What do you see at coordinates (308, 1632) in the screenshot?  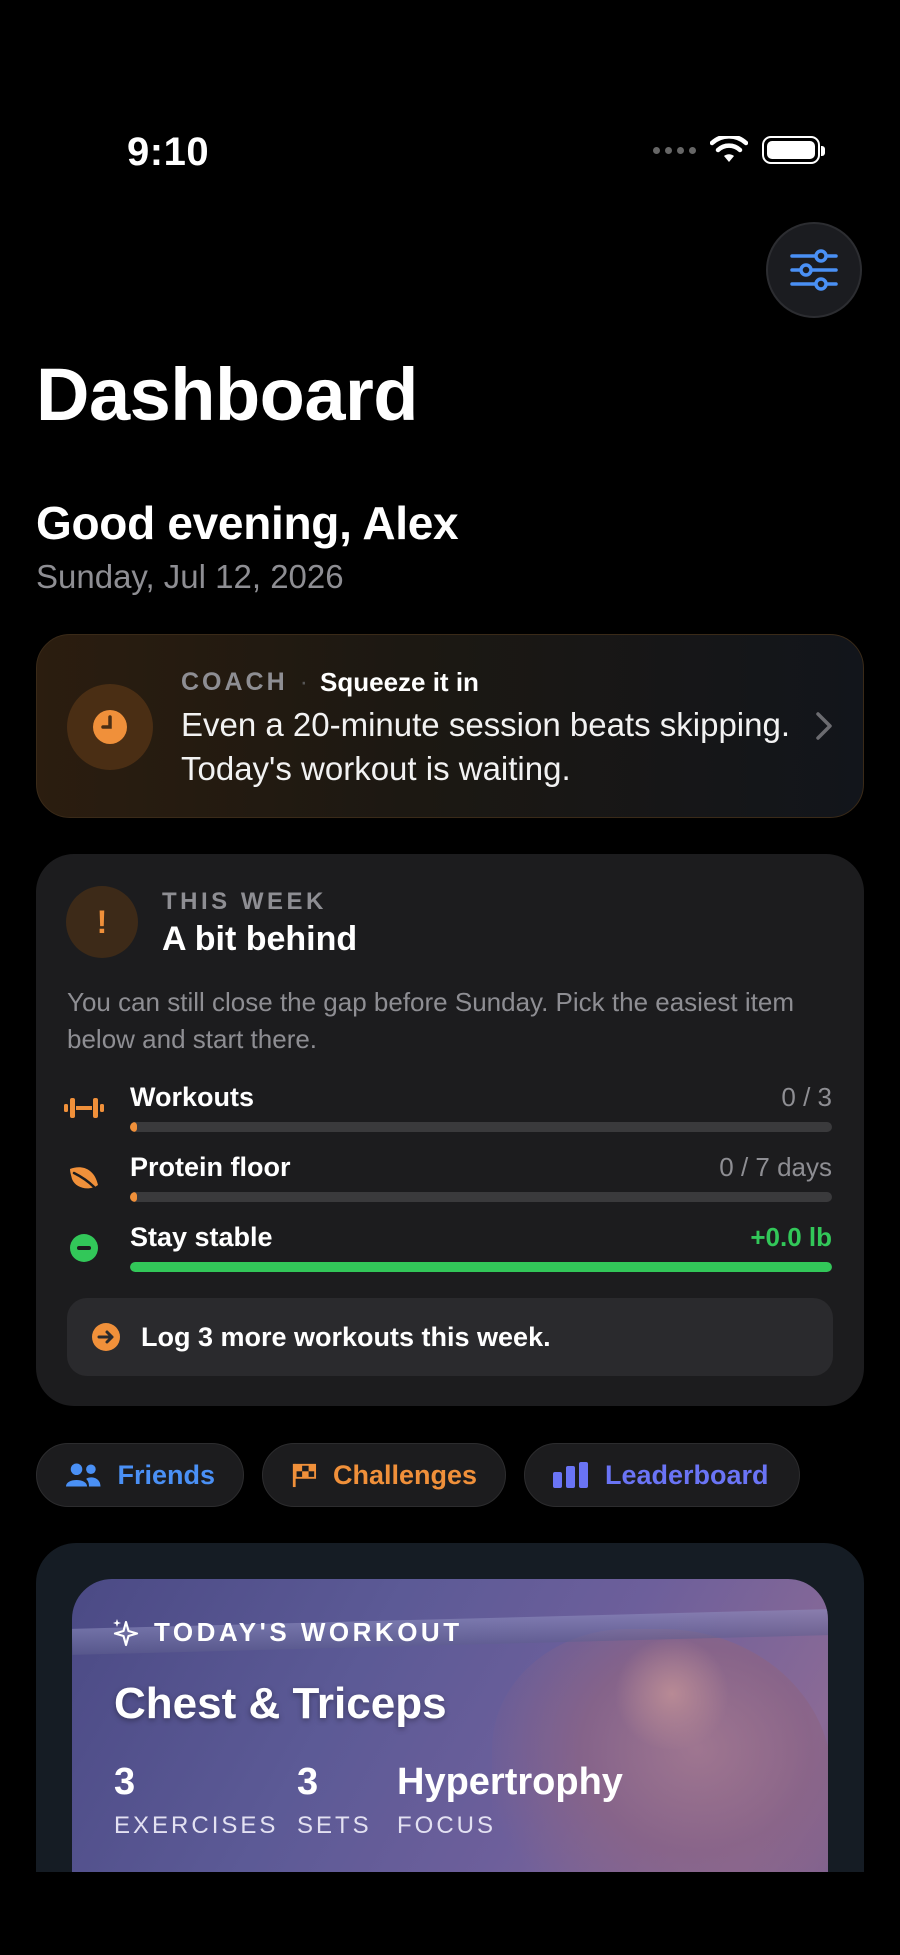 I see `workout-eyebrow-label: TODAY'S WORKOUT` at bounding box center [308, 1632].